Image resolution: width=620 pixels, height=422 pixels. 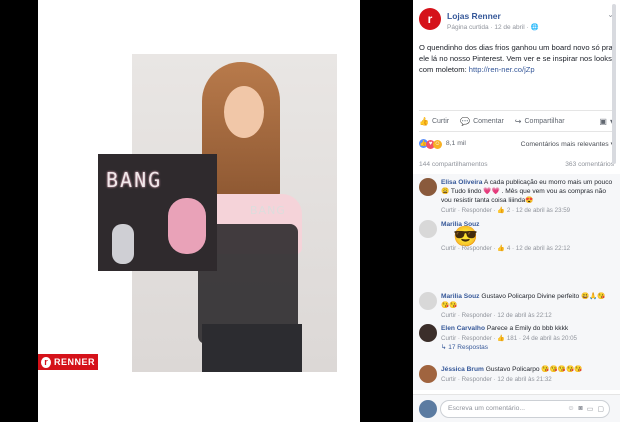 What do you see at coordinates (424, 121) in the screenshot?
I see `thumbs-up-icon: 👍` at bounding box center [424, 121].